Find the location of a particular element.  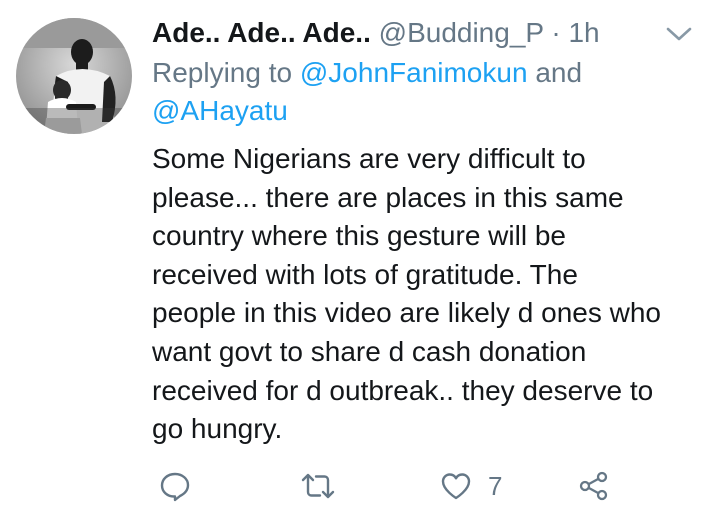

retweet-icon is located at coordinates (318, 486).